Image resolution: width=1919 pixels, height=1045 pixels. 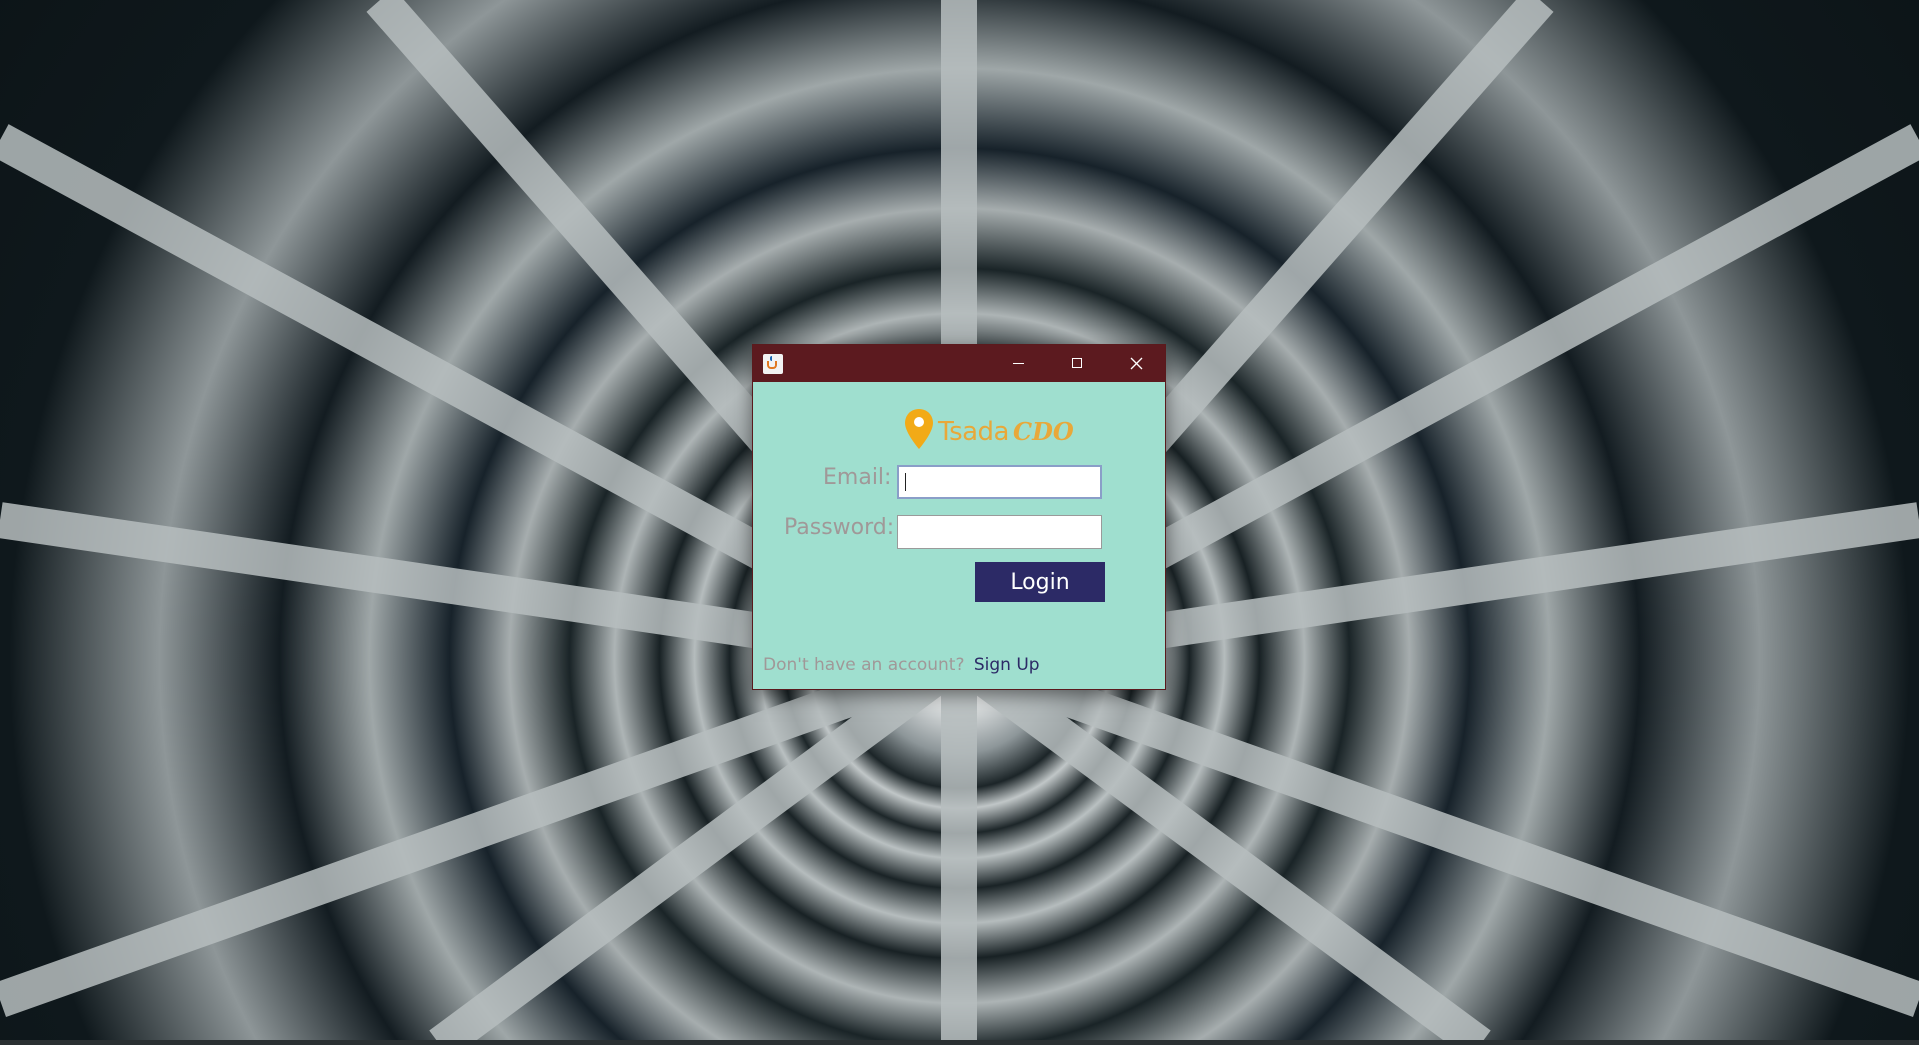 What do you see at coordinates (999, 532) in the screenshot?
I see `password-field` at bounding box center [999, 532].